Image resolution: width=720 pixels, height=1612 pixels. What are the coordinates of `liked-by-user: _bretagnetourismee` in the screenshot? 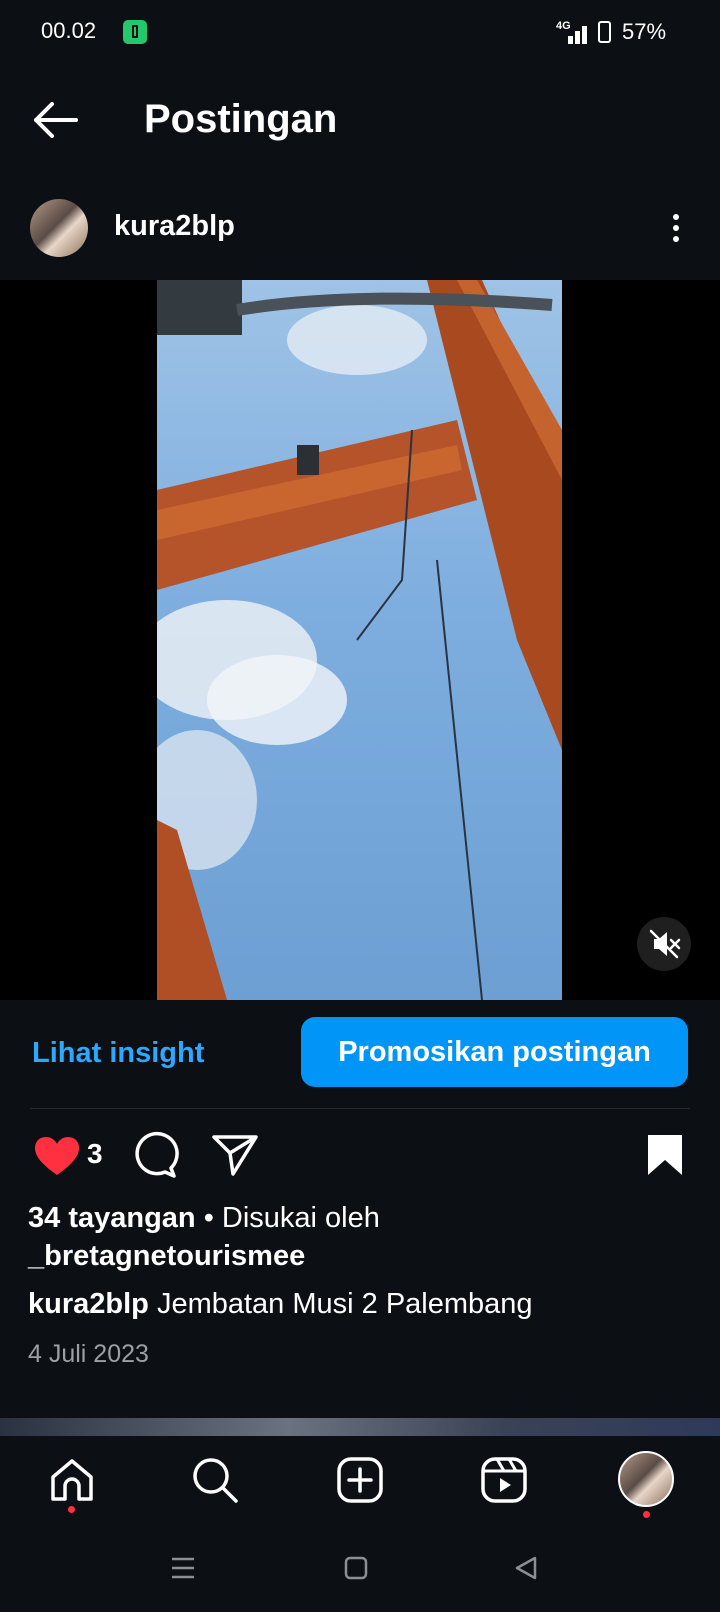 It's located at (166, 1256).